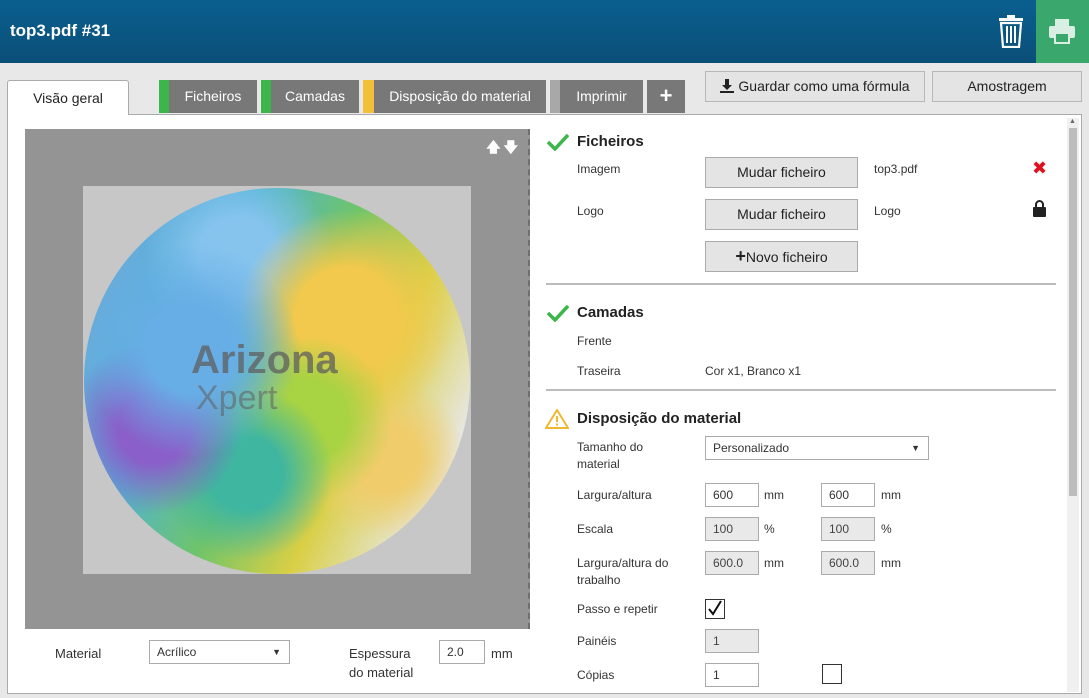 Image resolution: width=1089 pixels, height=698 pixels. What do you see at coordinates (213, 96) in the screenshot?
I see `tab-files-label: Ficheiros` at bounding box center [213, 96].